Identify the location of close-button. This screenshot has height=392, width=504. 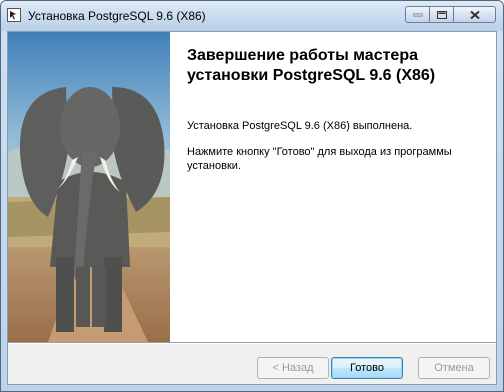
(474, 14).